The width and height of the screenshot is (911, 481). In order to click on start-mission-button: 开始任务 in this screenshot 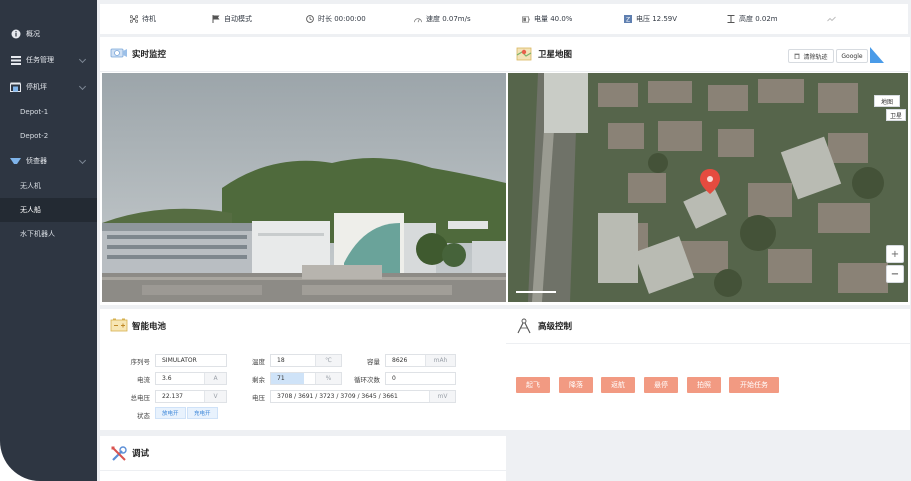, I will do `click(754, 385)`.